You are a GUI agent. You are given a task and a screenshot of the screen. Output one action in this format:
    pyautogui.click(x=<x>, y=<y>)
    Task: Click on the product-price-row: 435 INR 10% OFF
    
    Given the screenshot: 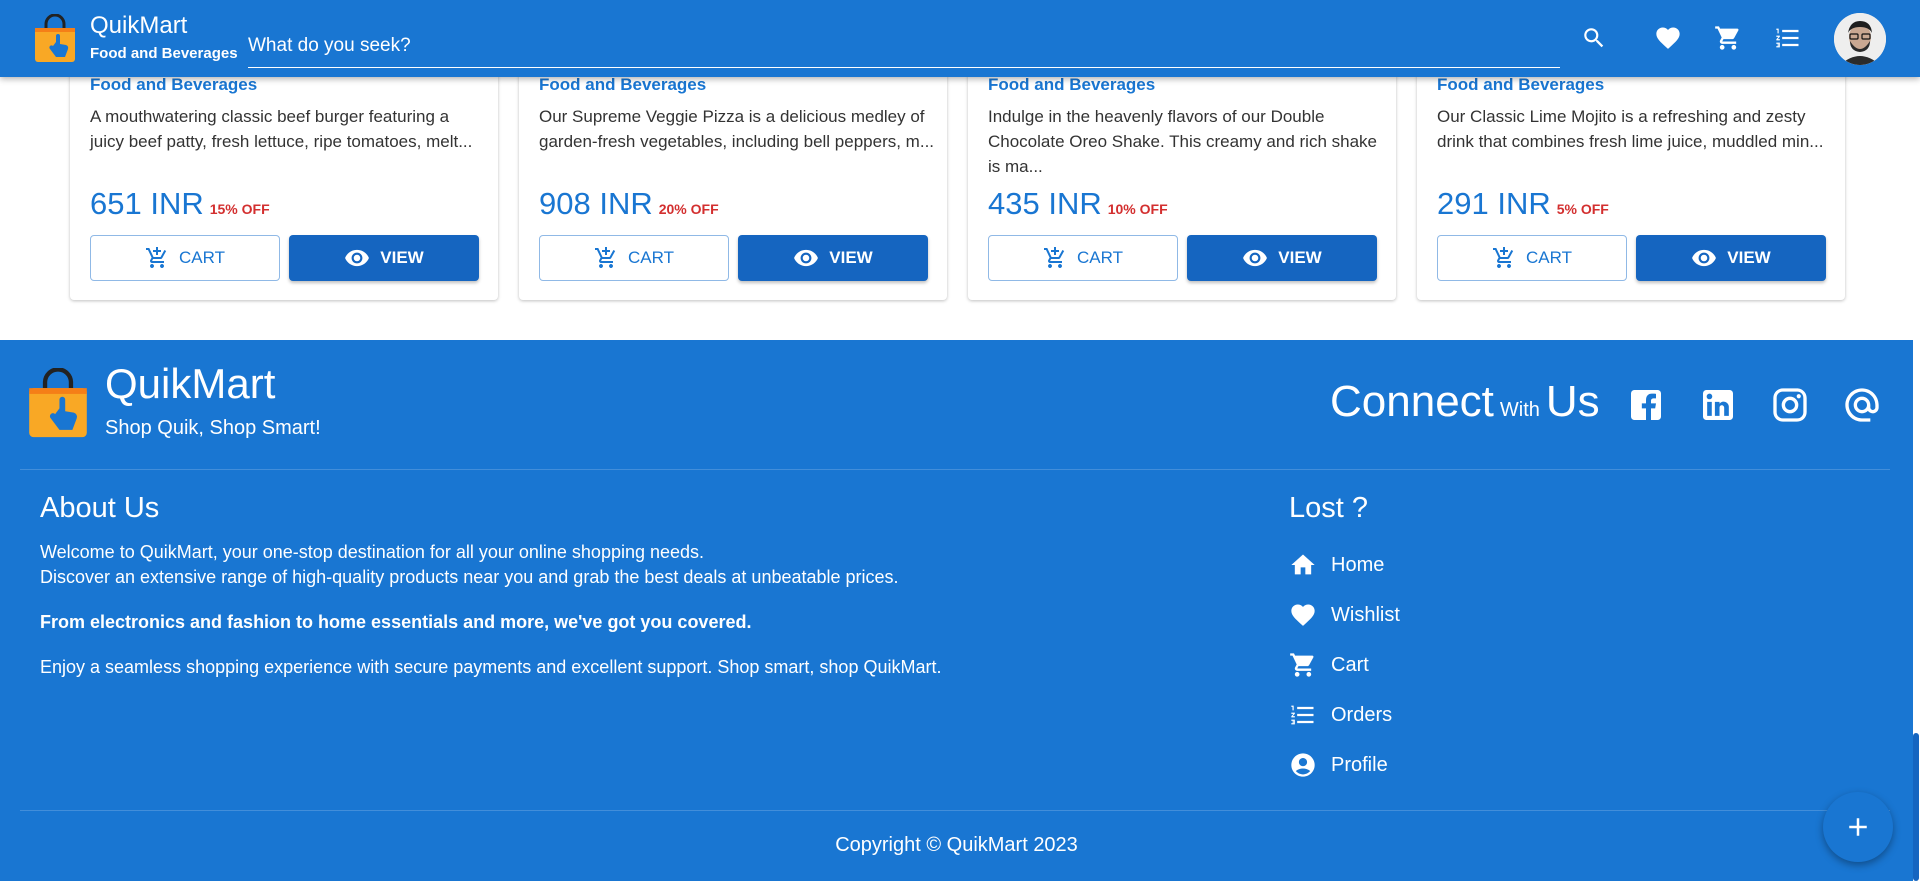 What is the action you would take?
    pyautogui.click(x=1078, y=204)
    